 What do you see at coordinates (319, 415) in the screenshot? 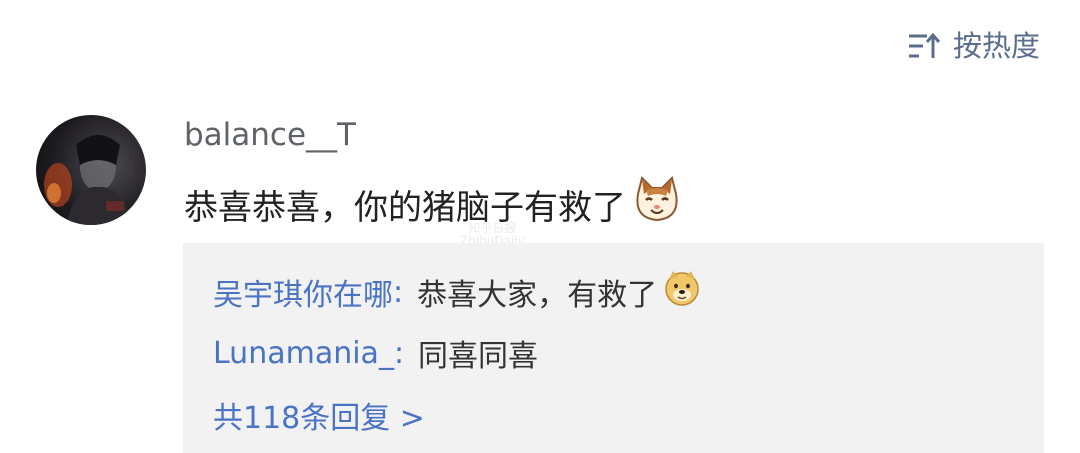
I see `view-all-replies-link: 共118条回复 >` at bounding box center [319, 415].